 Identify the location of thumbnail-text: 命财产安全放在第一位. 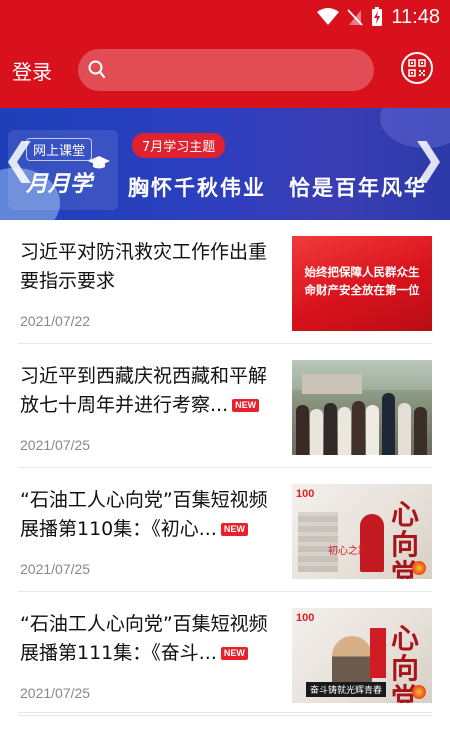
(362, 290).